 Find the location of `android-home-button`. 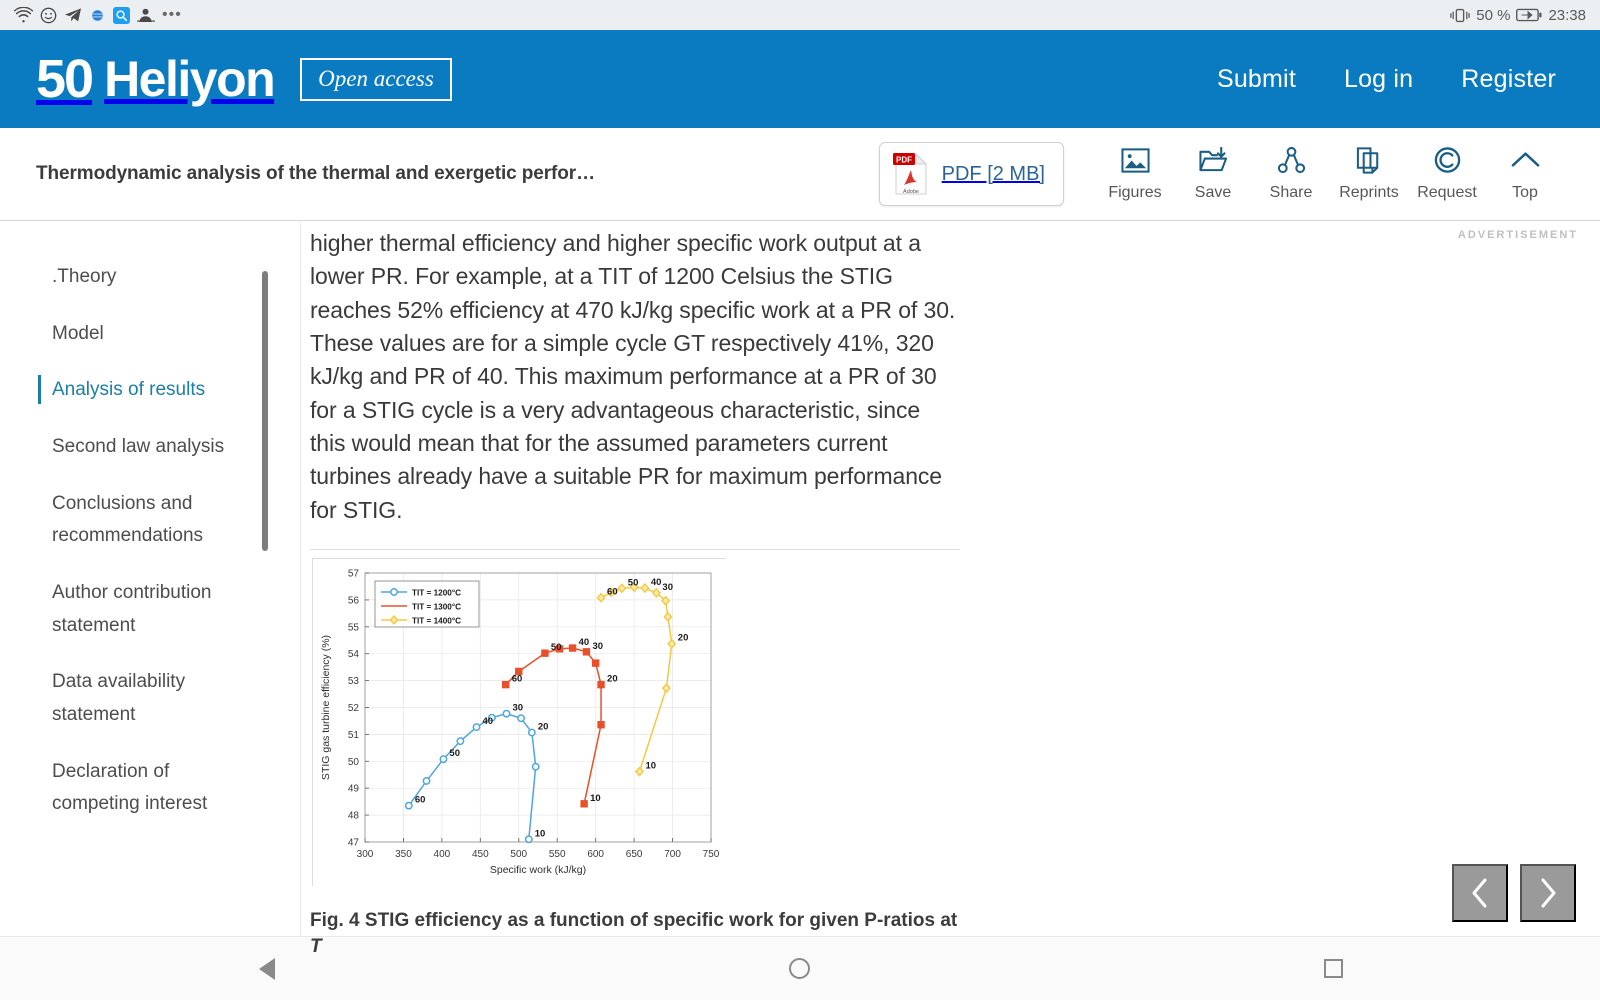

android-home-button is located at coordinates (800, 968).